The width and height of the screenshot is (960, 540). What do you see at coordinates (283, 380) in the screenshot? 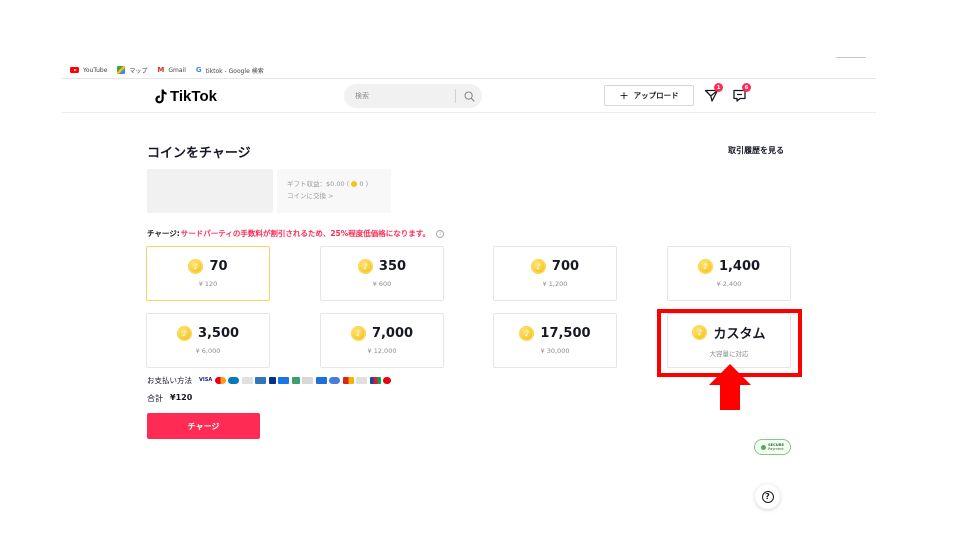
I see `card-icon` at bounding box center [283, 380].